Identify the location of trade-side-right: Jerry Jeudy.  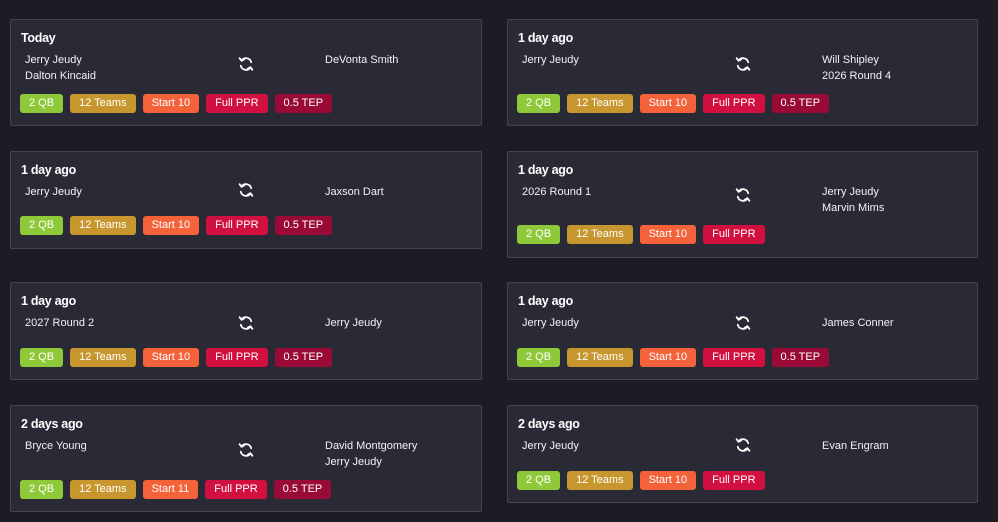
(353, 323).